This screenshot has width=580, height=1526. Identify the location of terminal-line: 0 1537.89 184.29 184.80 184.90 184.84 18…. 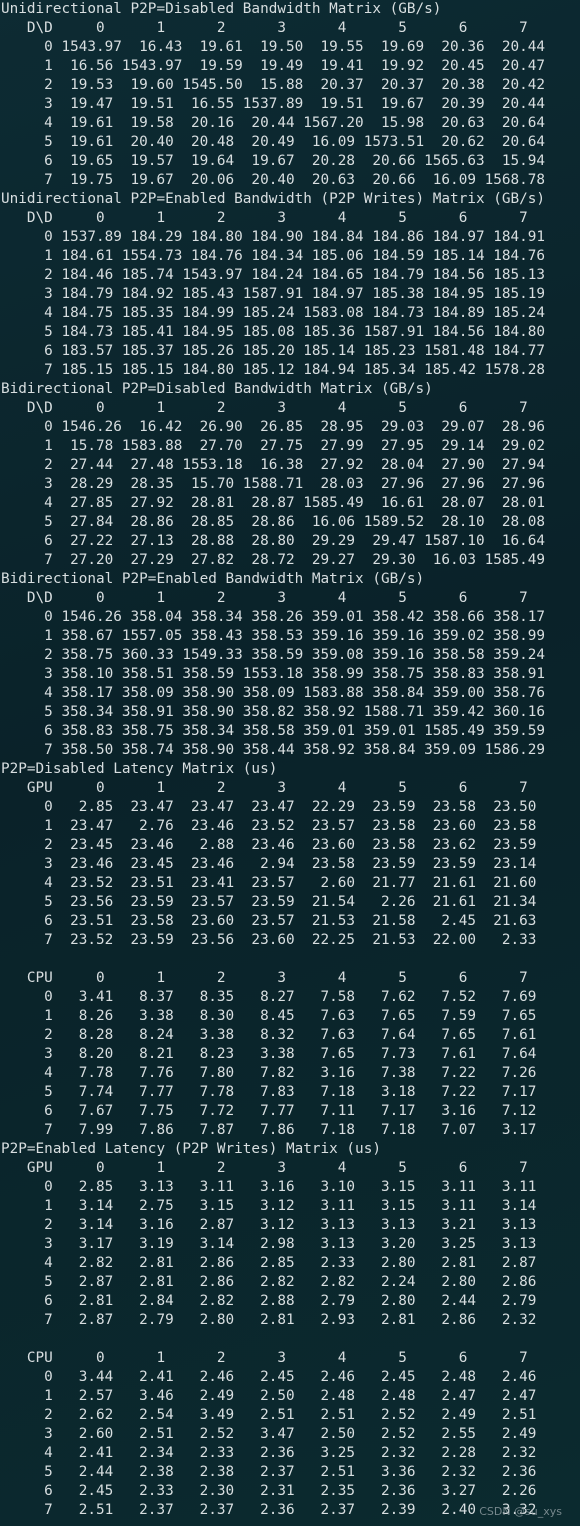
(273, 237).